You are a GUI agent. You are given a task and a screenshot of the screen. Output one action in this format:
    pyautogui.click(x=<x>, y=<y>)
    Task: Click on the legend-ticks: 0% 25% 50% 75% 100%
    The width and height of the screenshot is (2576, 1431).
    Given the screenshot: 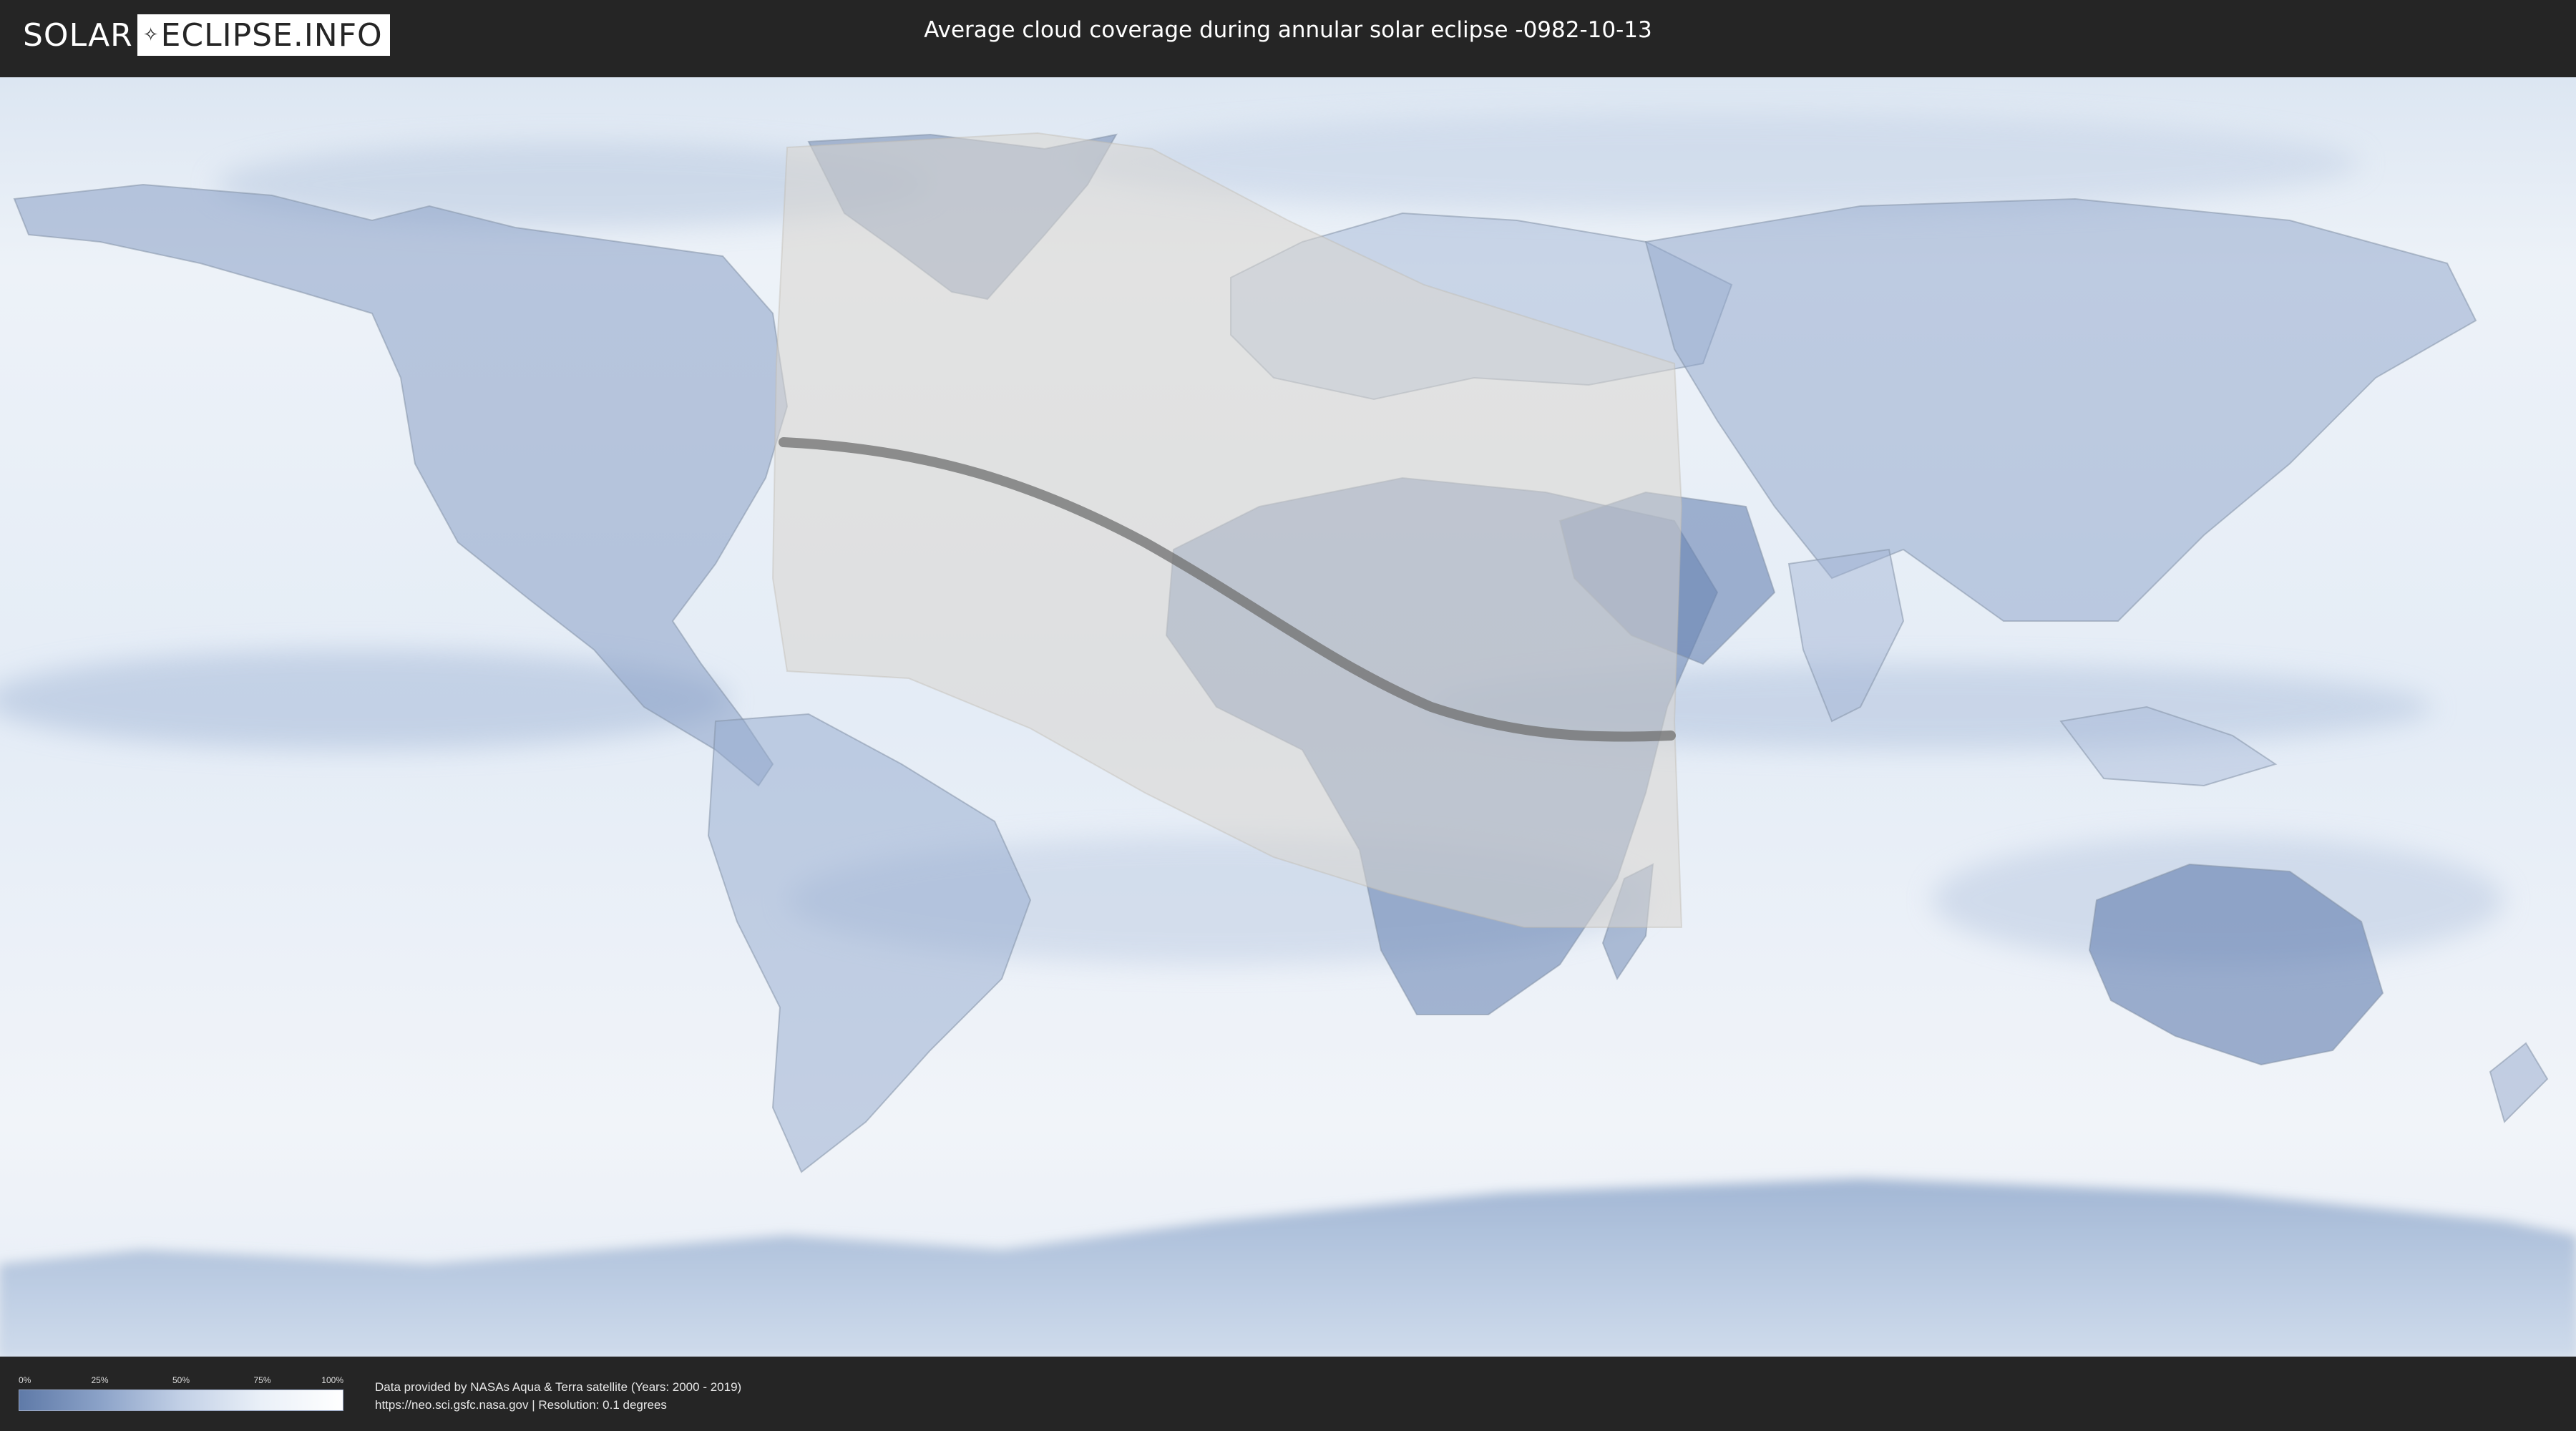 What is the action you would take?
    pyautogui.click(x=181, y=1380)
    